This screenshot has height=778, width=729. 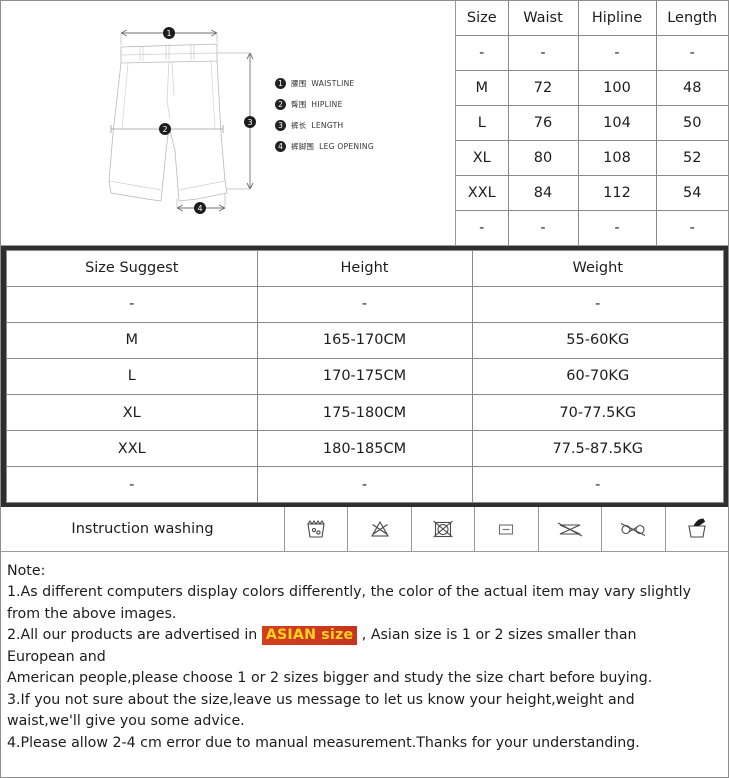 I want to click on cell-size: M, so click(x=482, y=87).